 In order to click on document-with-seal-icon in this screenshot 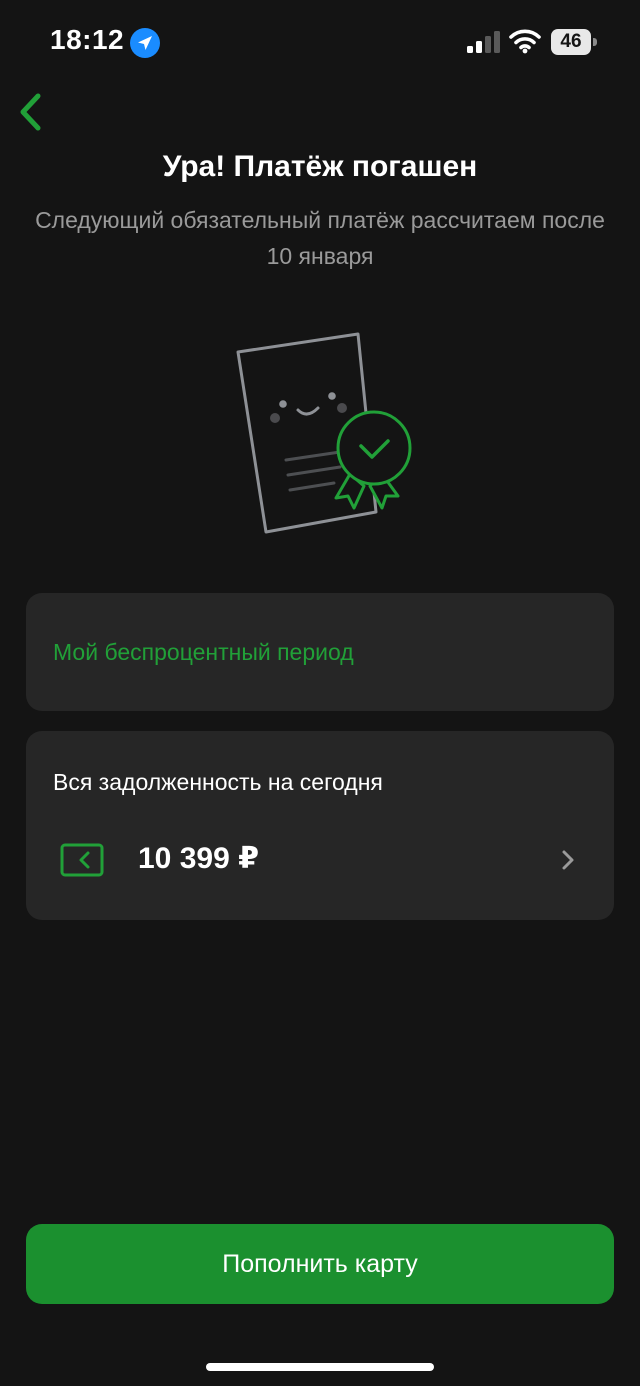, I will do `click(324, 433)`.